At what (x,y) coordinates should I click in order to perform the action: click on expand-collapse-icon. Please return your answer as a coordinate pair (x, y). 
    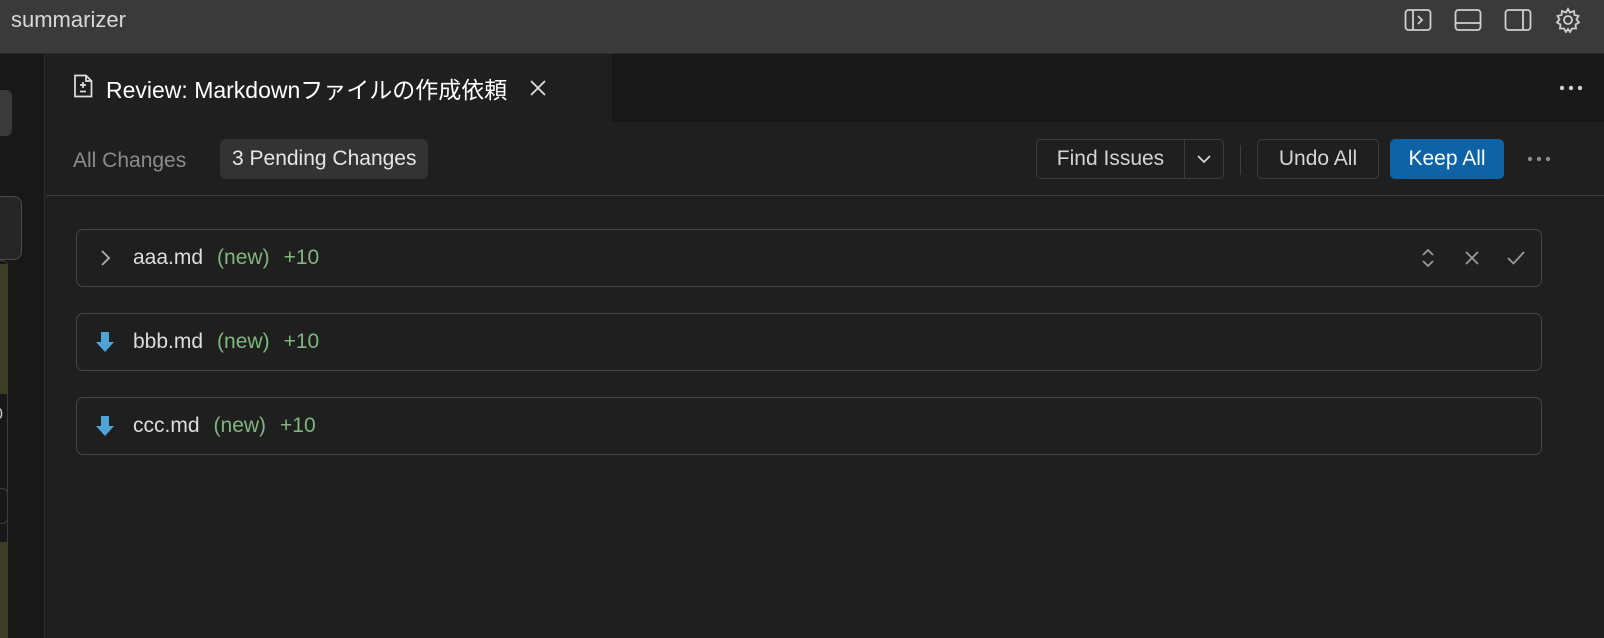
    Looking at the image, I should click on (1428, 258).